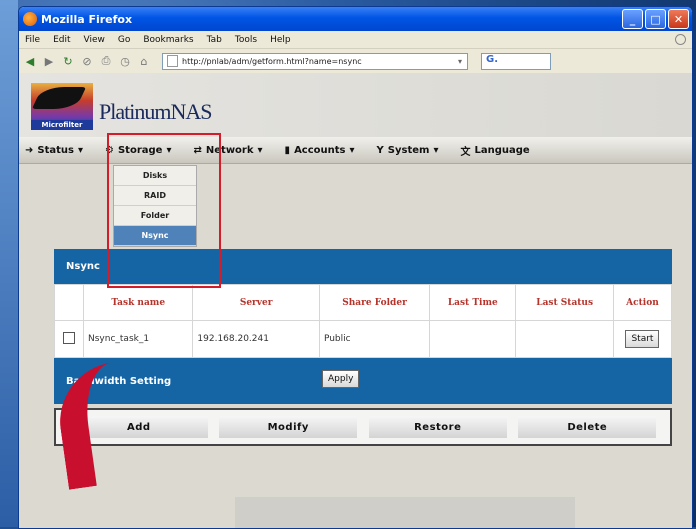  Describe the element at coordinates (516, 61) in the screenshot. I see `search-box: G.` at that location.